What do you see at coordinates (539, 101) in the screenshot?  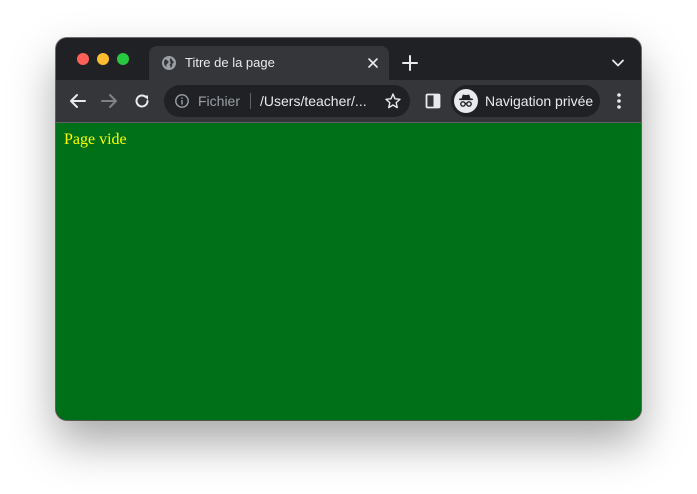 I see `incognito-label: Navigation privée` at bounding box center [539, 101].